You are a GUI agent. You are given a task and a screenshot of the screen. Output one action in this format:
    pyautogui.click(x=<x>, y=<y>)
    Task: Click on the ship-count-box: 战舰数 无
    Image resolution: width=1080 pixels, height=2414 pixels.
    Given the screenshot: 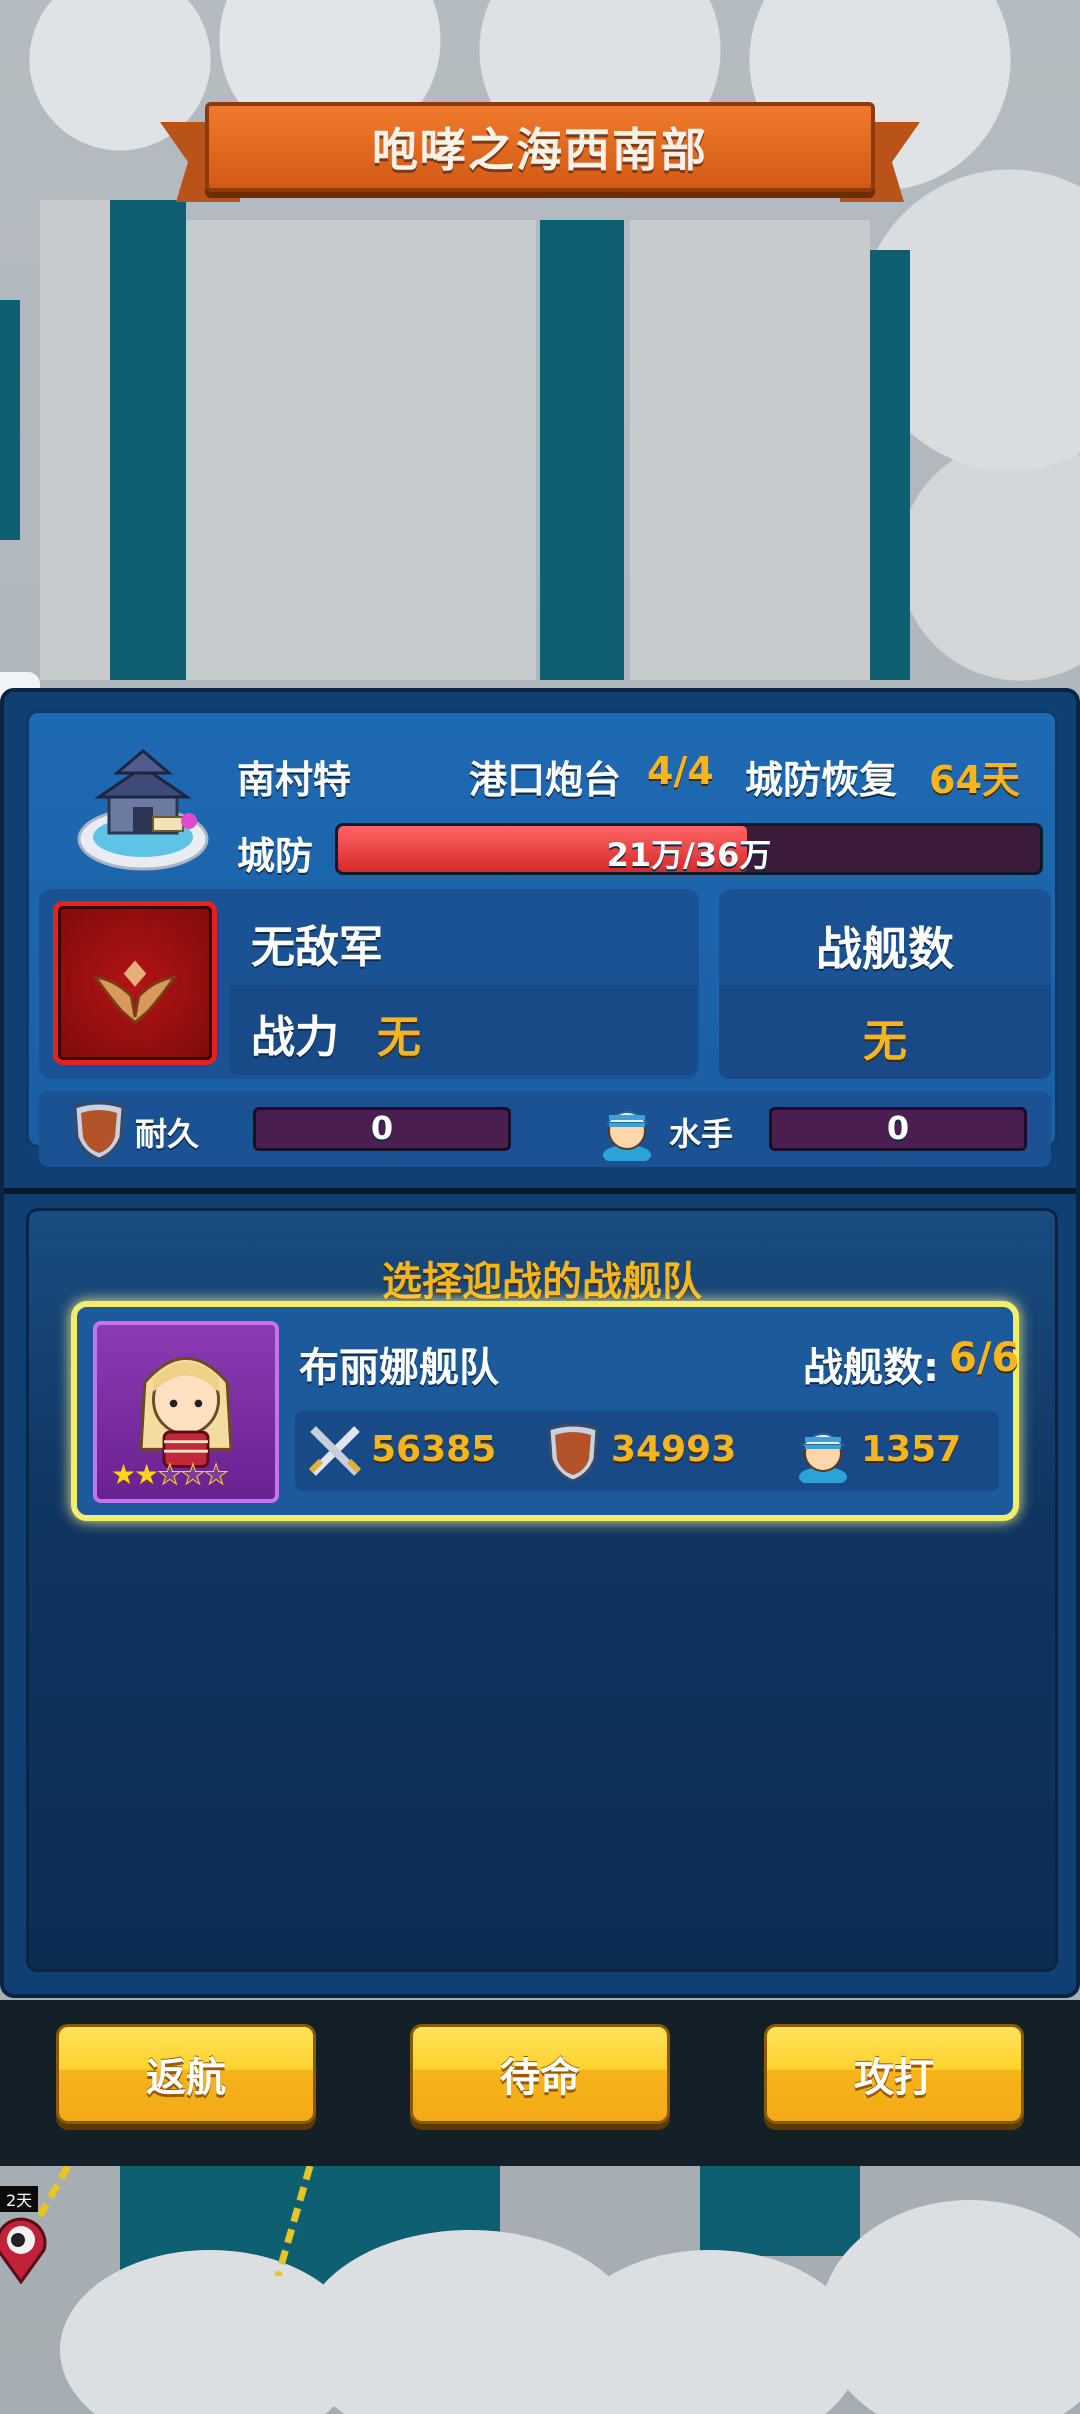 What is the action you would take?
    pyautogui.click(x=885, y=984)
    